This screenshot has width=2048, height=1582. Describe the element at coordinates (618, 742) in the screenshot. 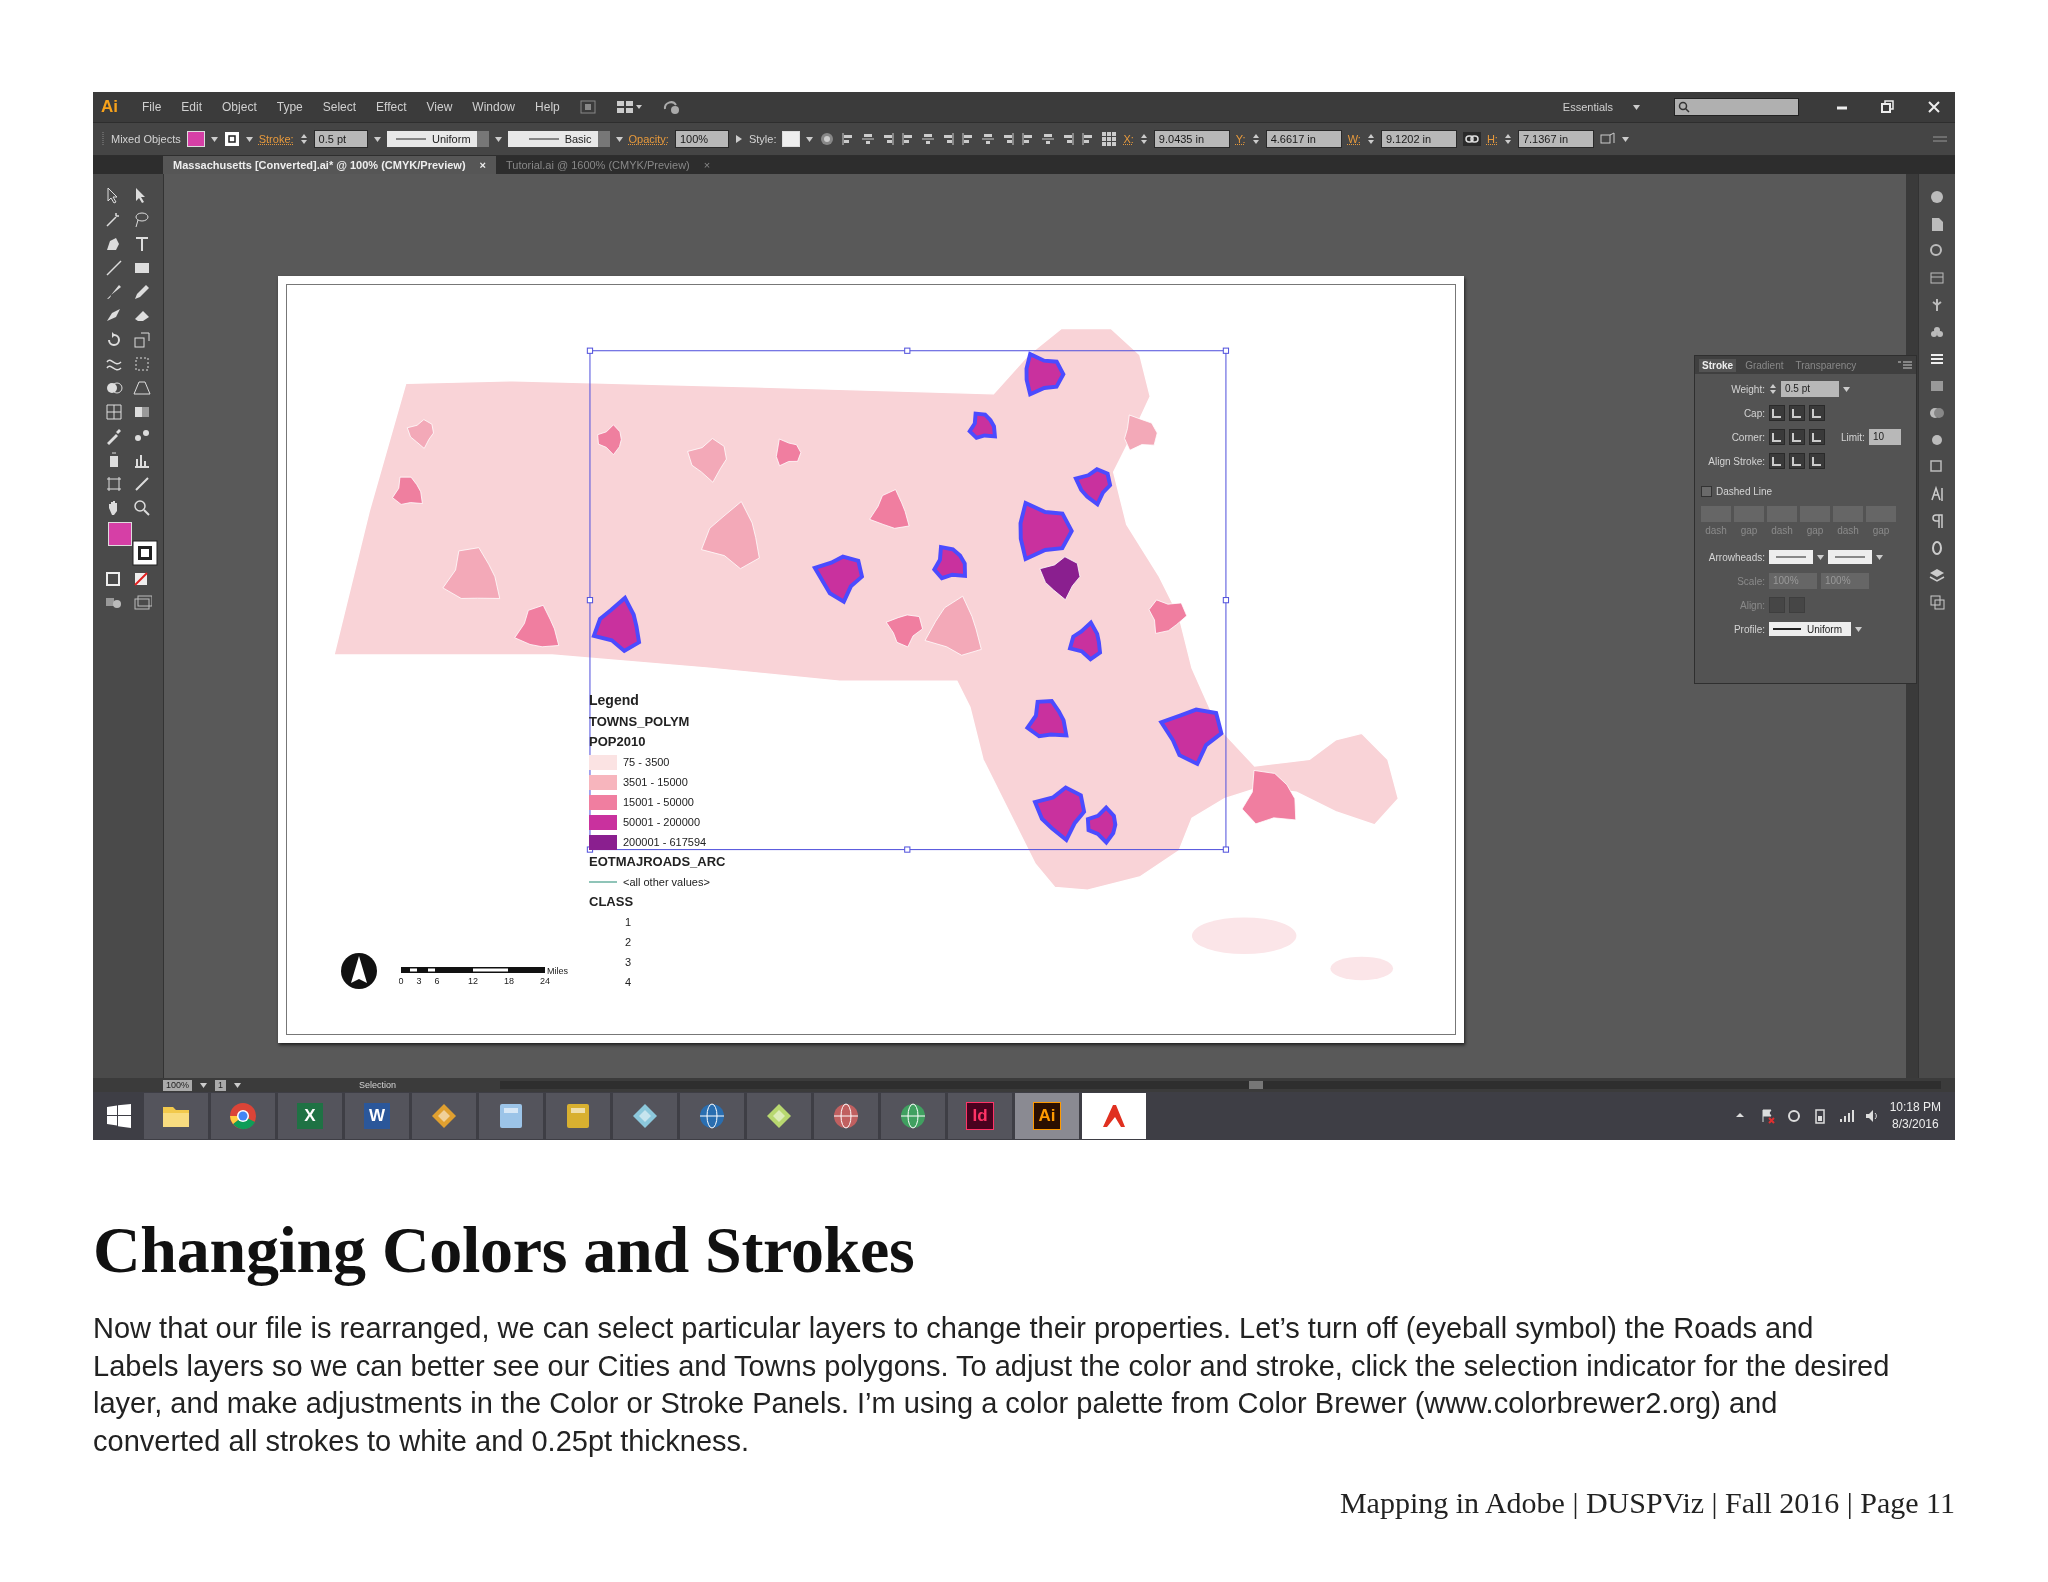

I see `field-name: POP2010` at that location.